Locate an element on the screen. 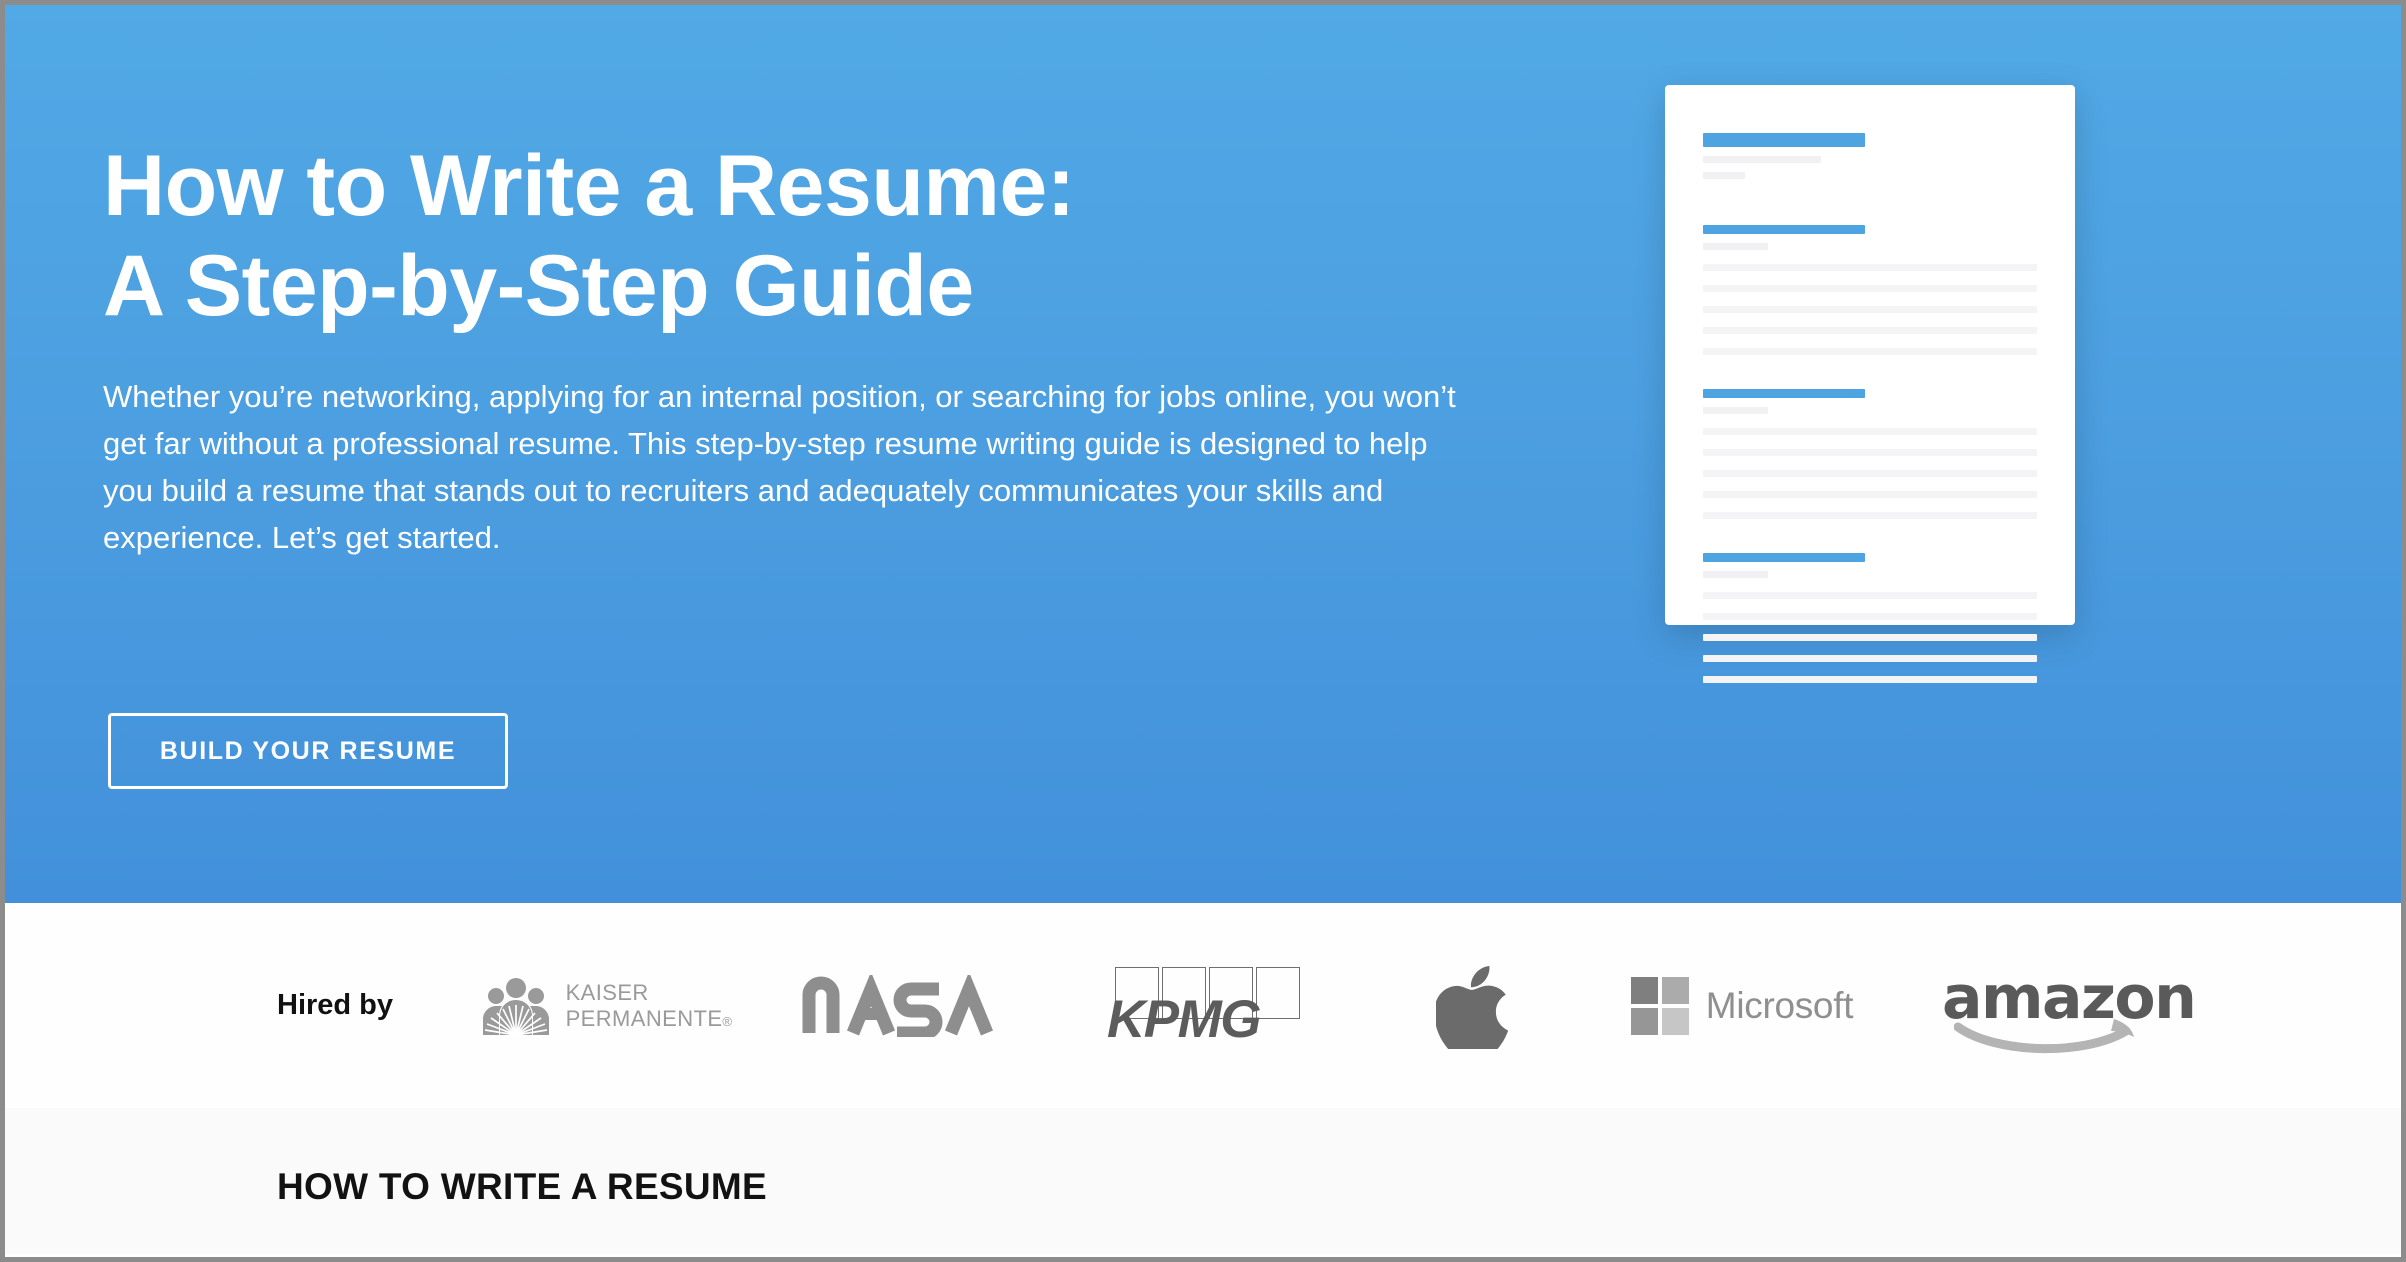 This screenshot has height=1262, width=2406. resume-section-experience is located at coordinates (1870, 454).